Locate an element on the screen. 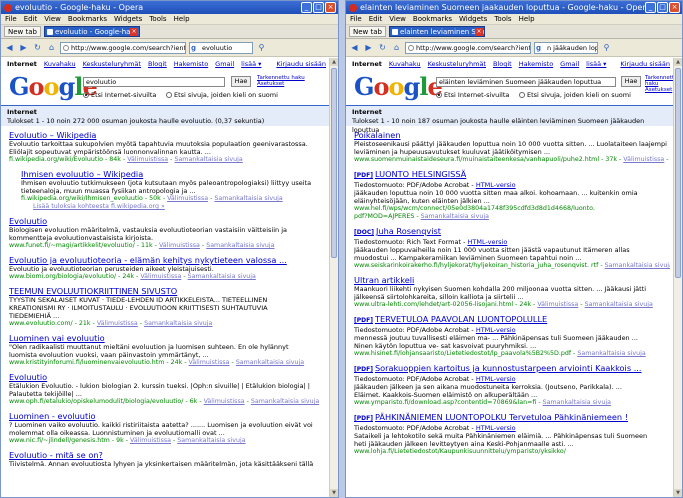 This screenshot has height=498, width=683. result-title-link: [PDF] TERVETULOA PAAVOLAN LUONTOPOLULLE is located at coordinates (512, 320).